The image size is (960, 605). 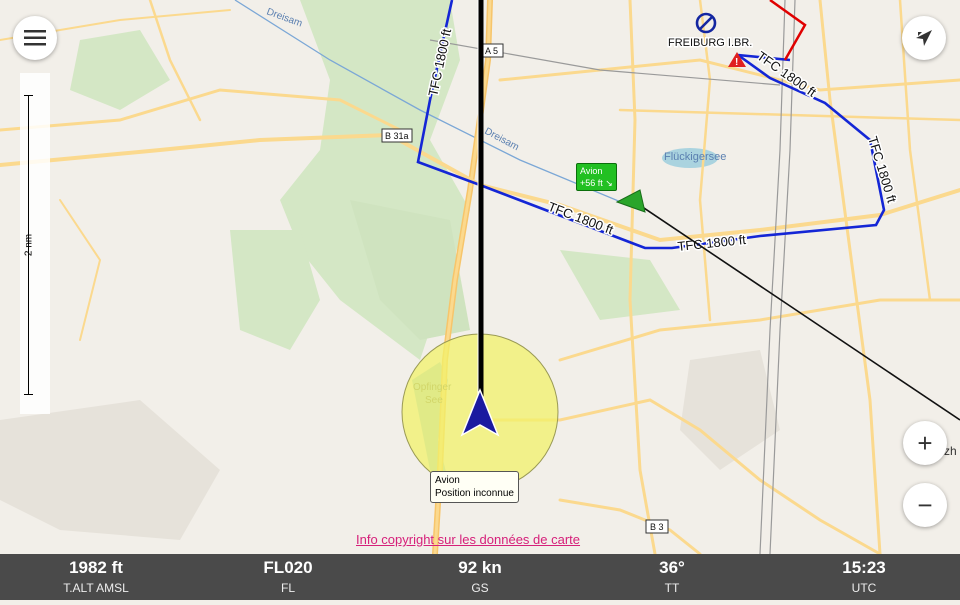 What do you see at coordinates (480, 588) in the screenshot?
I see `status-label: GS` at bounding box center [480, 588].